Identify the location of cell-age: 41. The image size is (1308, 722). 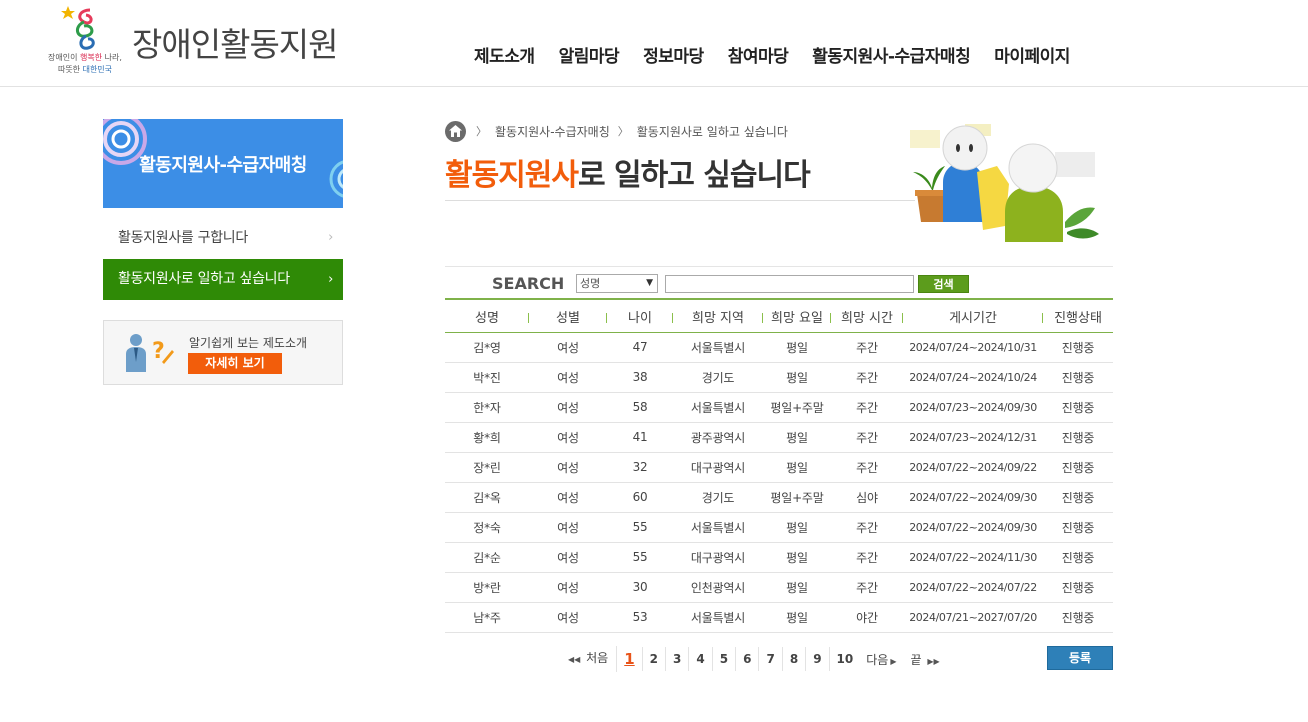
(640, 437).